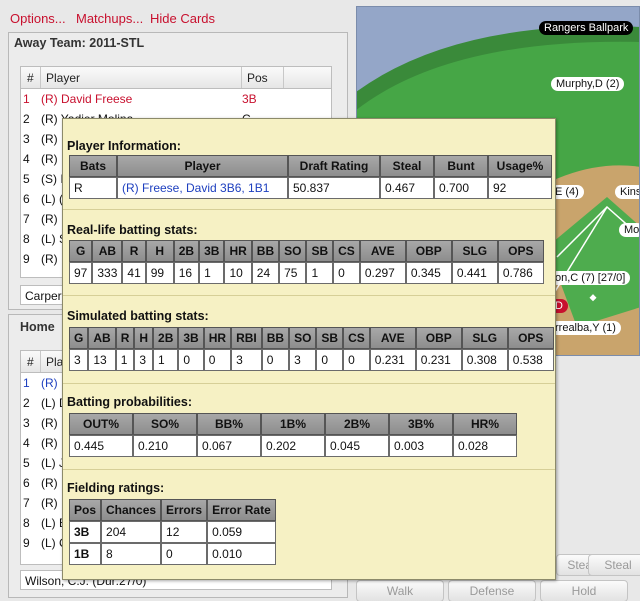 The height and width of the screenshot is (601, 640). Describe the element at coordinates (107, 251) in the screenshot. I see `real-header-cell: AB` at that location.